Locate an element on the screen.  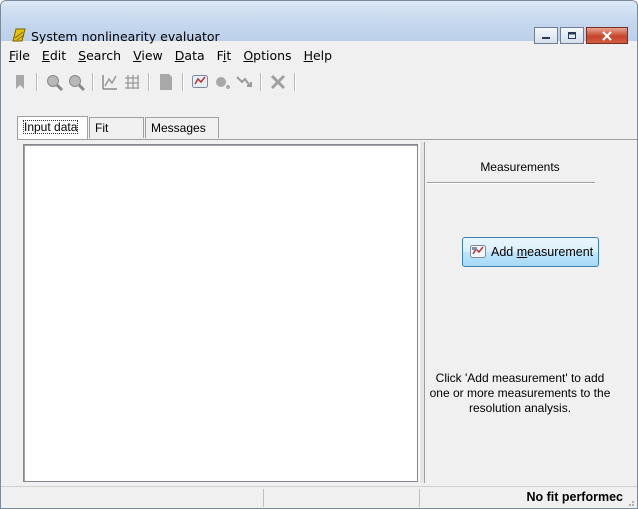
minimize-icon is located at coordinates (546, 37).